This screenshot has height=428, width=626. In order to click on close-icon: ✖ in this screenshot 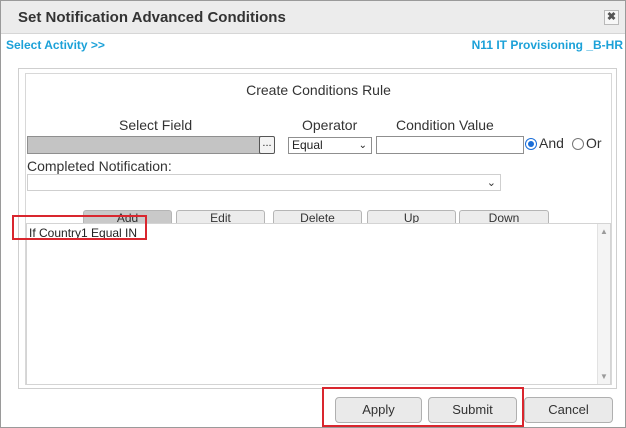, I will do `click(611, 17)`.